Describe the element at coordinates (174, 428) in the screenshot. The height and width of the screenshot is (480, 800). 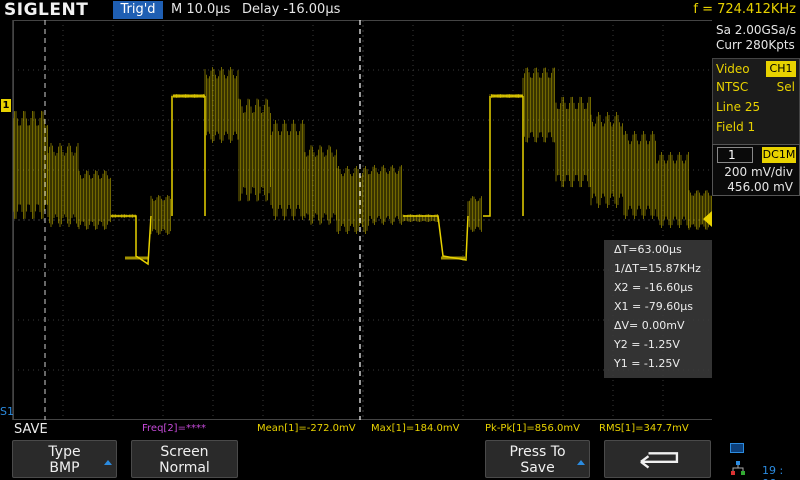
I see `measure-freq: Freq[2]=****` at that location.